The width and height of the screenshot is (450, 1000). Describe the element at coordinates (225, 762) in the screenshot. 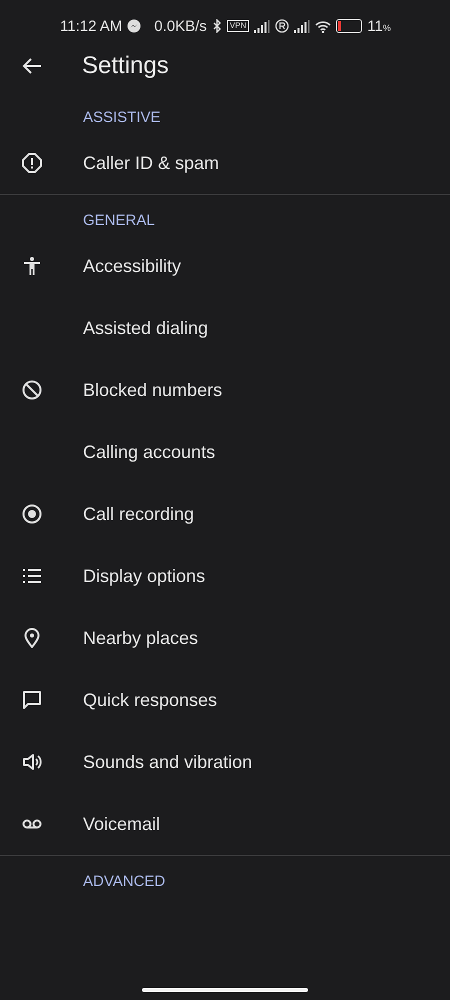

I see `settings-item: Sounds and vibration` at that location.